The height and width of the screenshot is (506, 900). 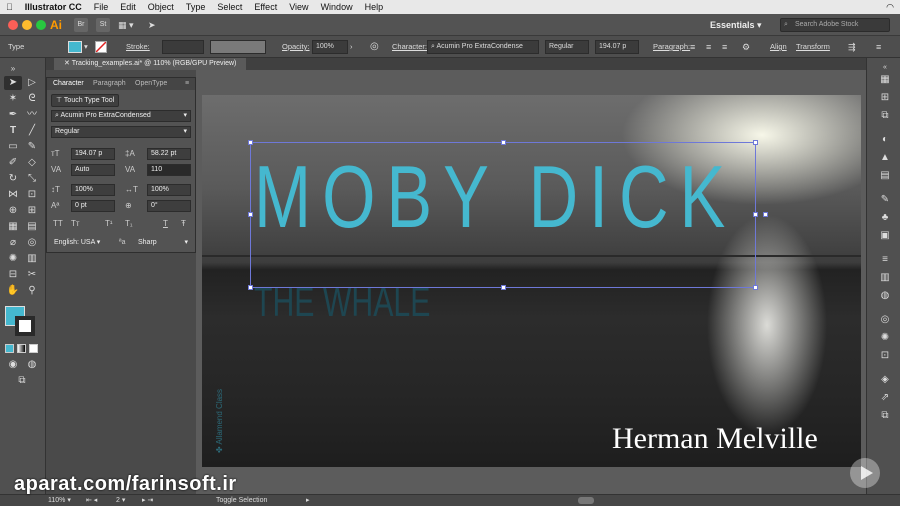 I want to click on hand-tool-icon: ✋, so click(x=13, y=291).